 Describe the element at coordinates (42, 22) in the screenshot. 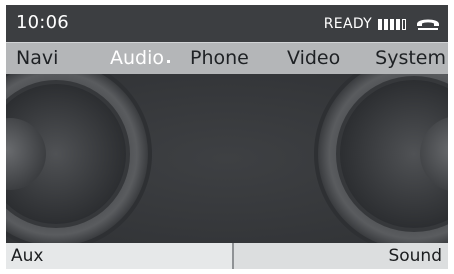

I see `clock: 10:06` at that location.